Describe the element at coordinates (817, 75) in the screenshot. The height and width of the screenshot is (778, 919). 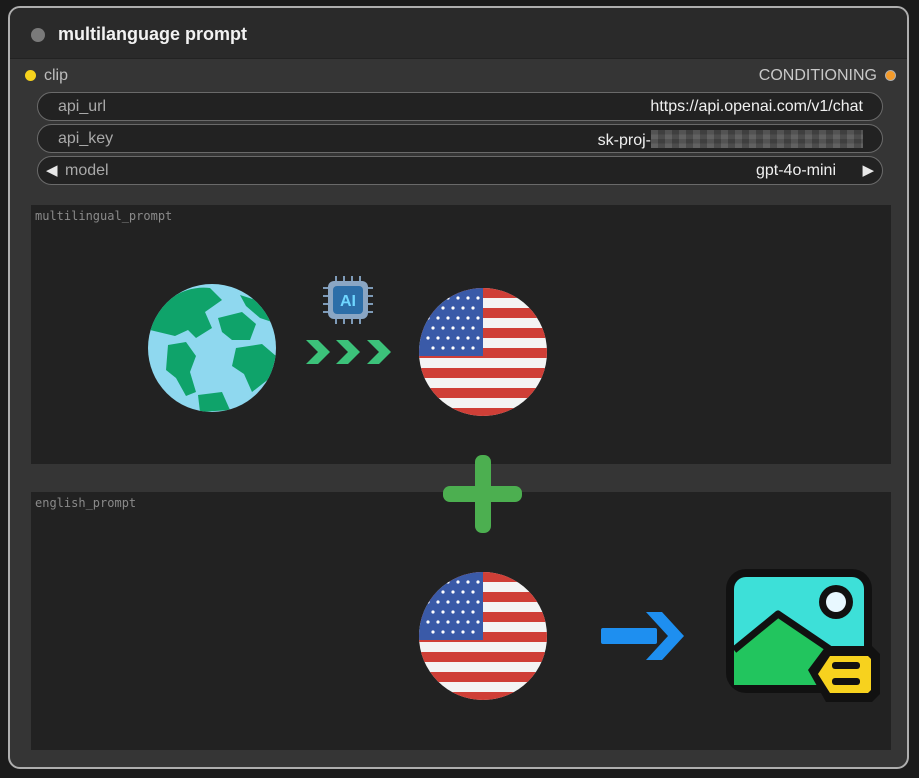
I see `conditioning-output-label: CONDITIONING` at that location.